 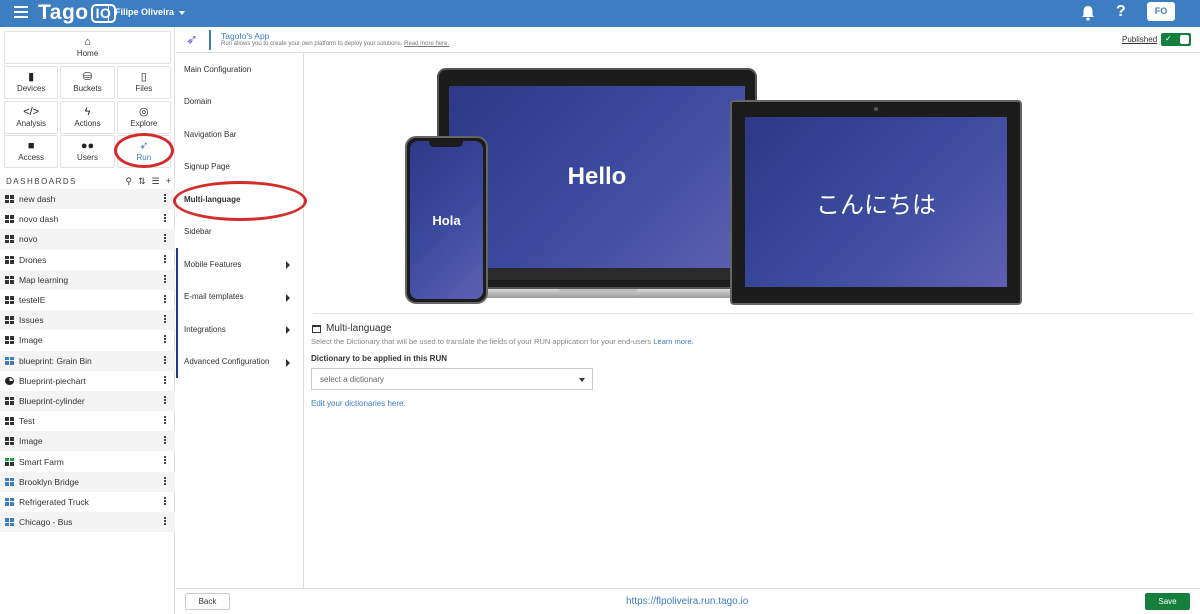 What do you see at coordinates (31, 151) in the screenshot?
I see `nav-access-button: ■ Access` at bounding box center [31, 151].